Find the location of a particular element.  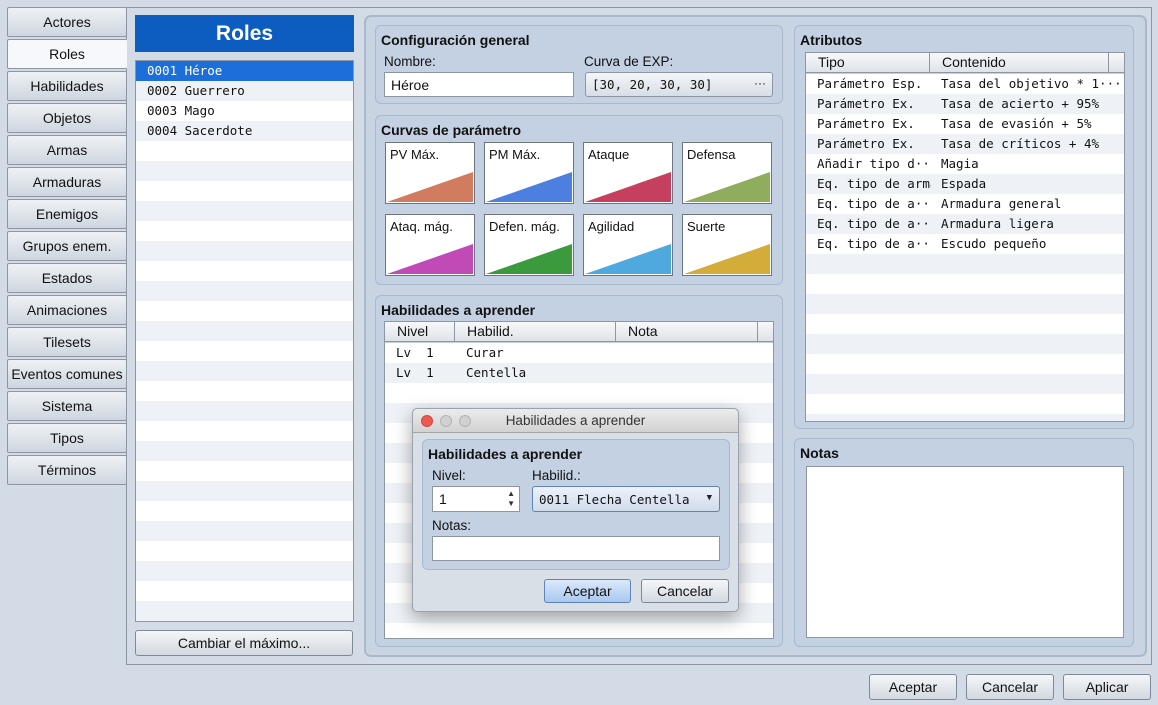

skill-select: 0011 Flecha Centella ▼ is located at coordinates (626, 499).